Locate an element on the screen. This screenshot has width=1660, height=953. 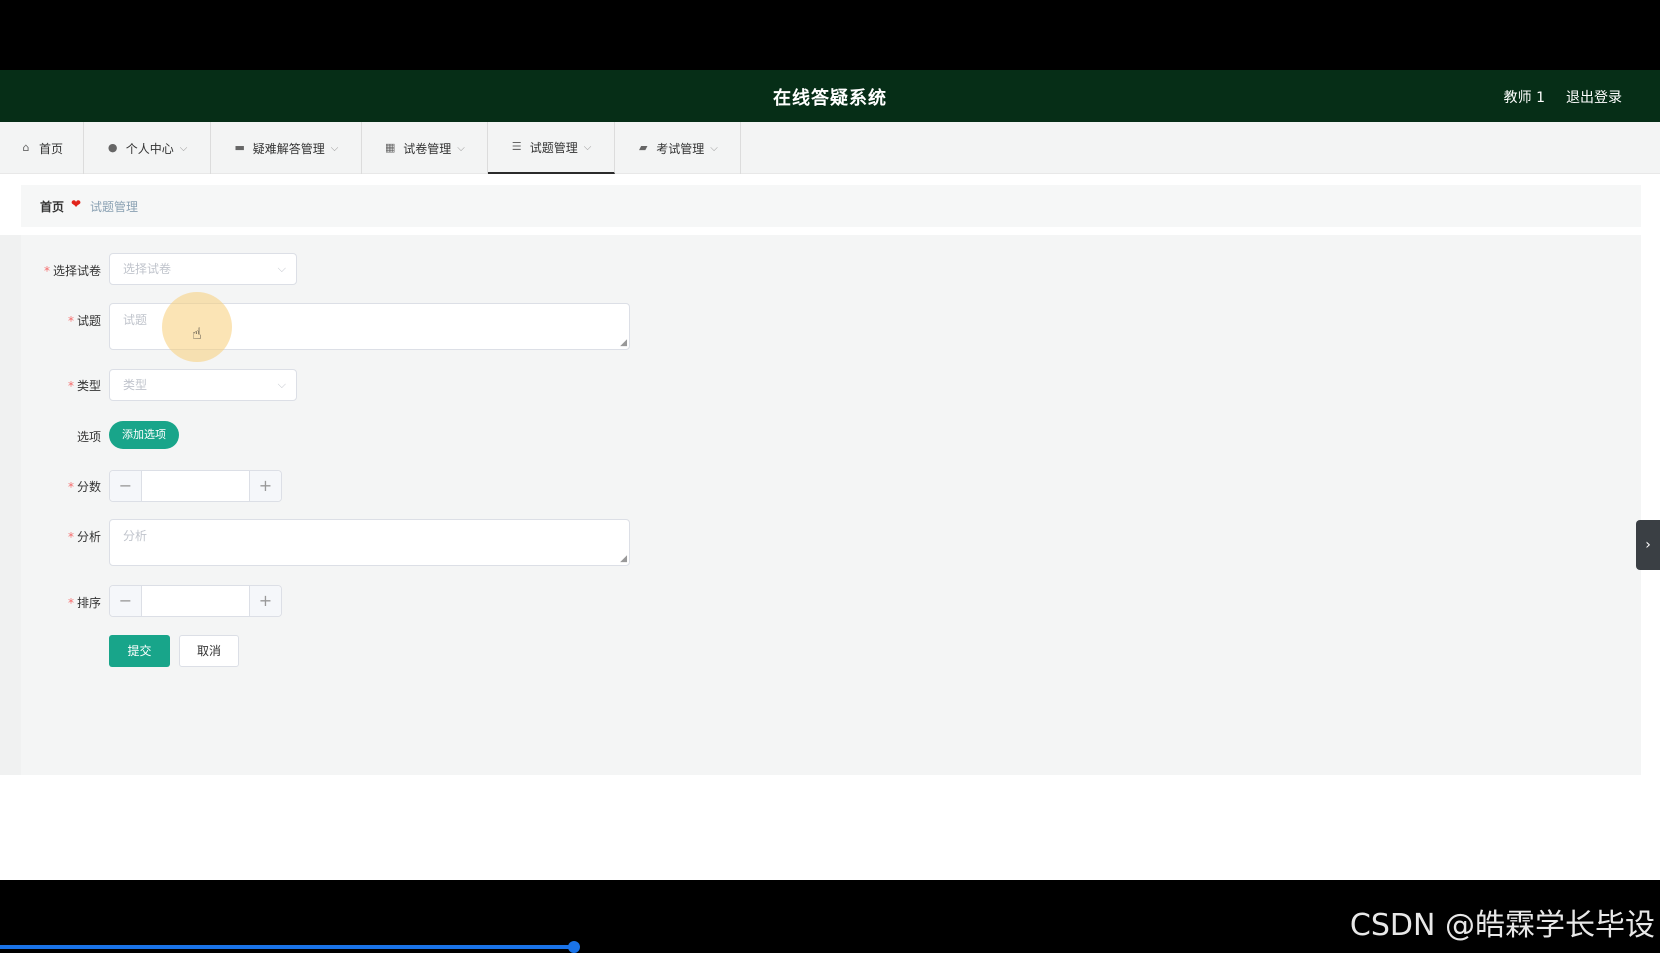
nav-item-questions: ☰ 试题管理 ⌵ is located at coordinates (551, 148).